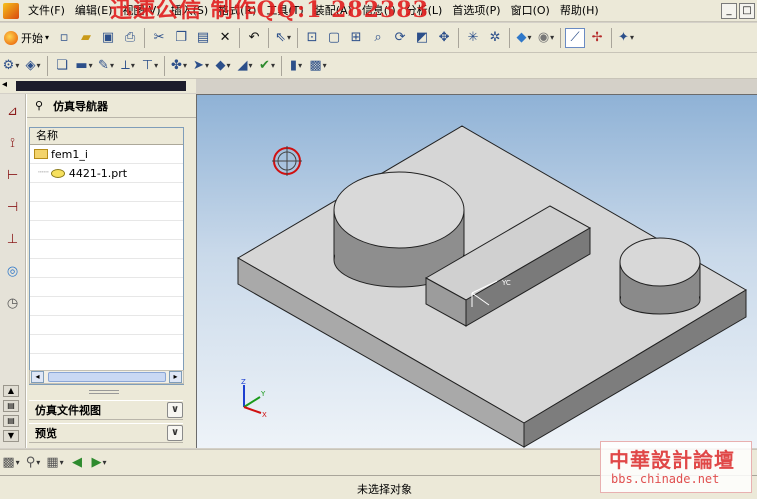  I want to click on column-header-name: 名称, so click(106, 136).